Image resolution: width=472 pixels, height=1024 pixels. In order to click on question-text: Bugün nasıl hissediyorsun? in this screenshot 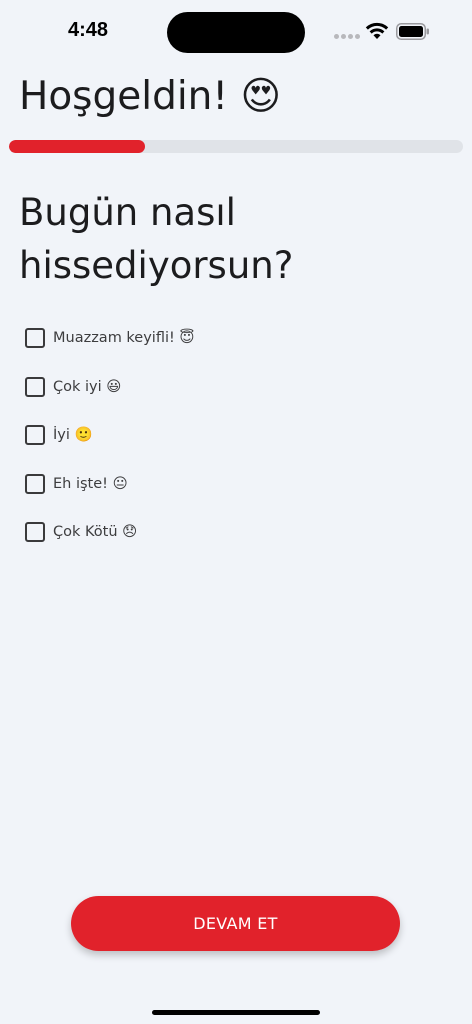, I will do `click(156, 239)`.